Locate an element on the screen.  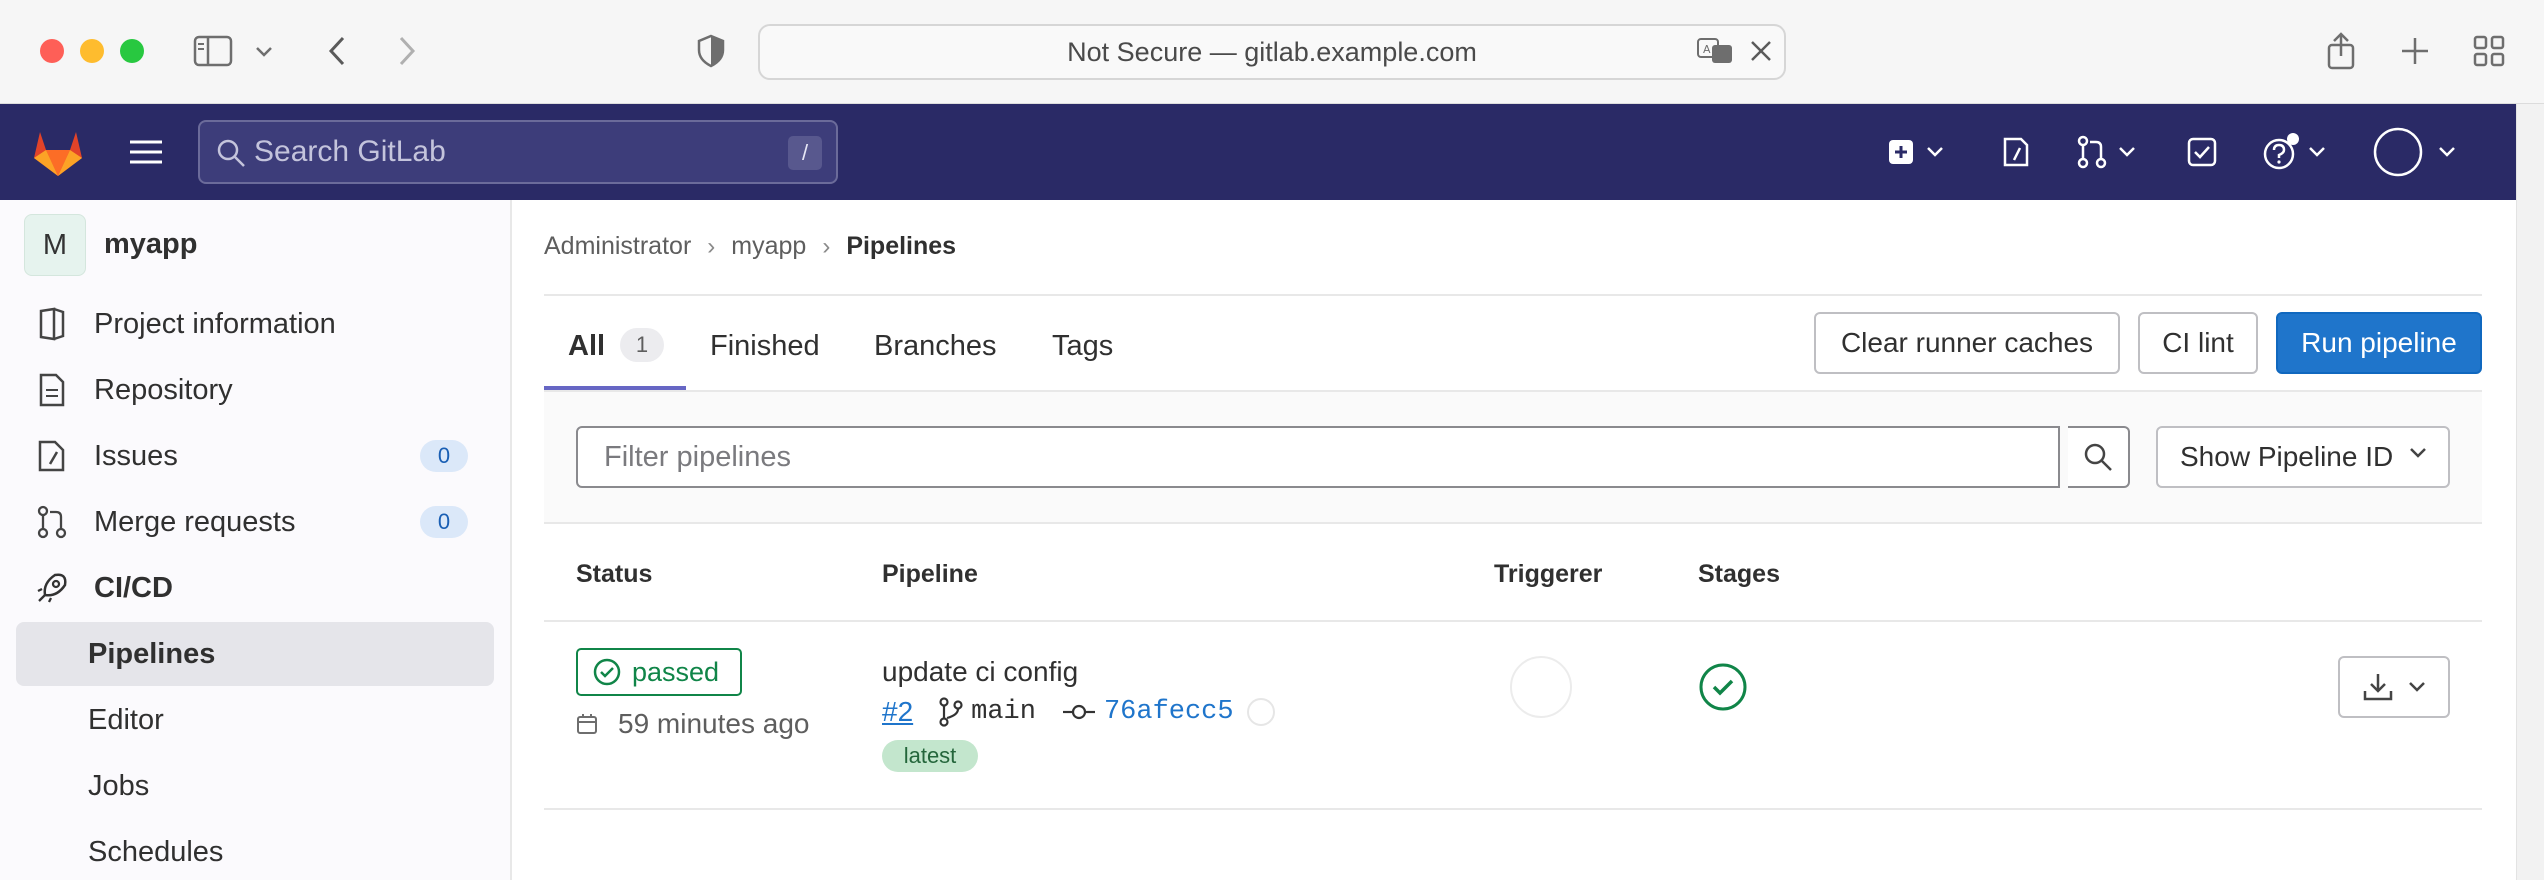
filter-search-button is located at coordinates (2099, 457).